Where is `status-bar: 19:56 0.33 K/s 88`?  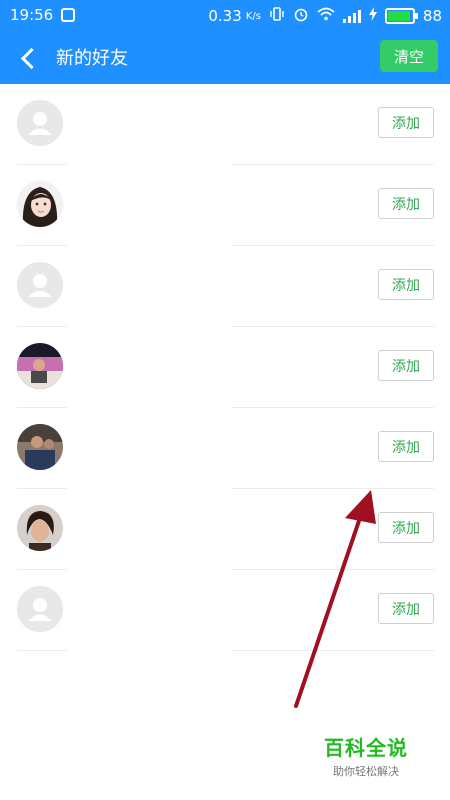
status-bar: 19:56 0.33 K/s 88 is located at coordinates (225, 16).